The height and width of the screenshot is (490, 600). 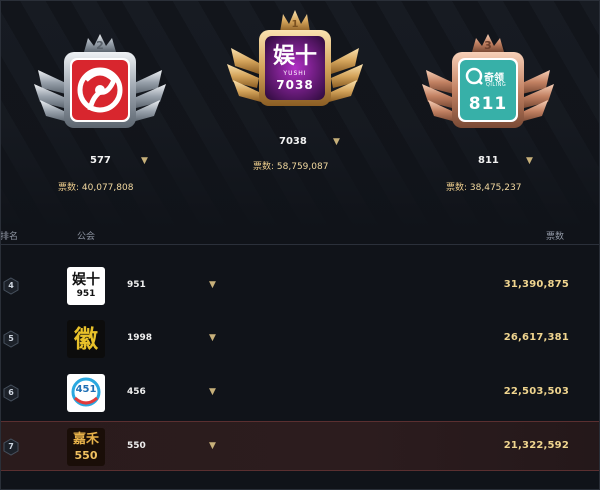 What do you see at coordinates (302, 167) in the screenshot?
I see `votes-value: 58,759,087` at bounding box center [302, 167].